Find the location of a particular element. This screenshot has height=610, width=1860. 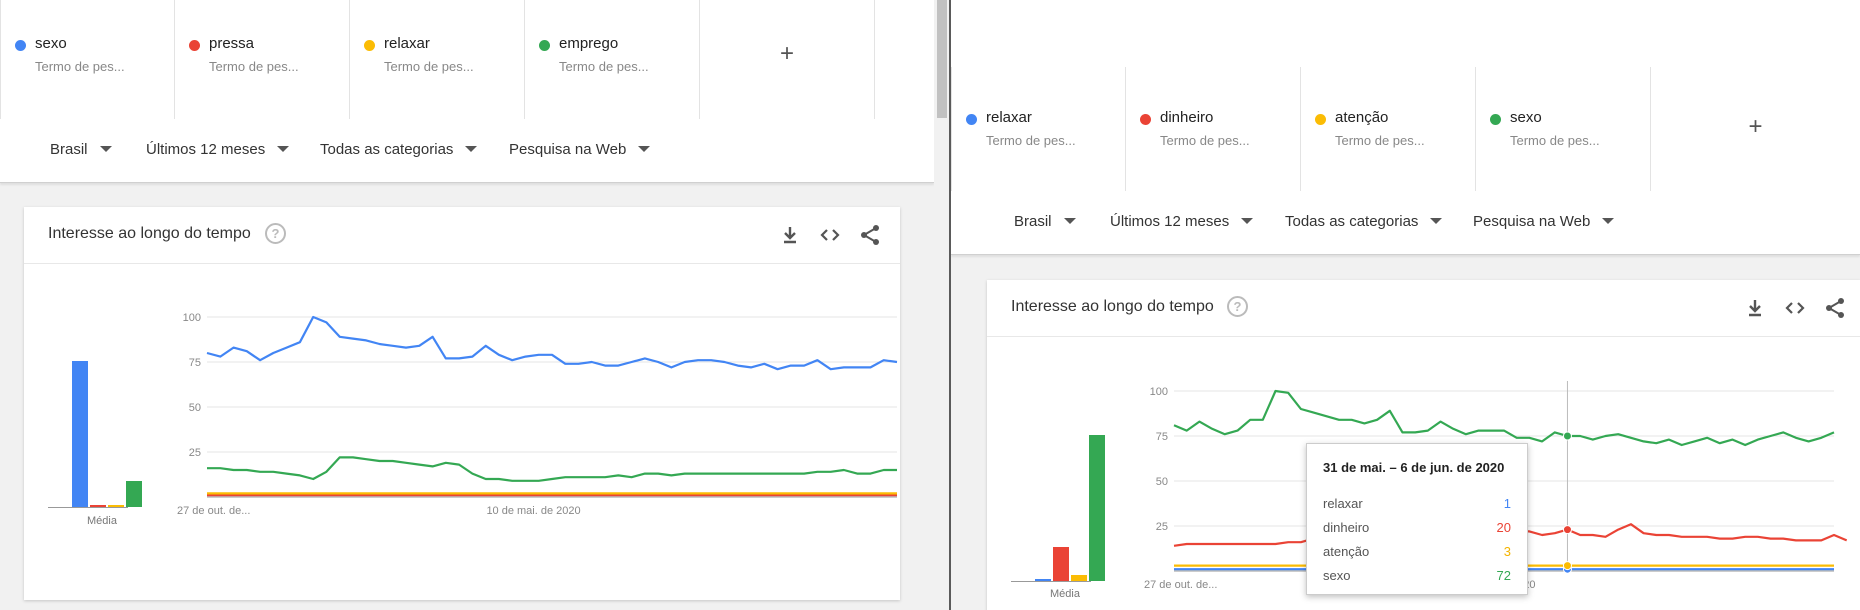

tooltip-row: relaxar 1 is located at coordinates (1417, 505).